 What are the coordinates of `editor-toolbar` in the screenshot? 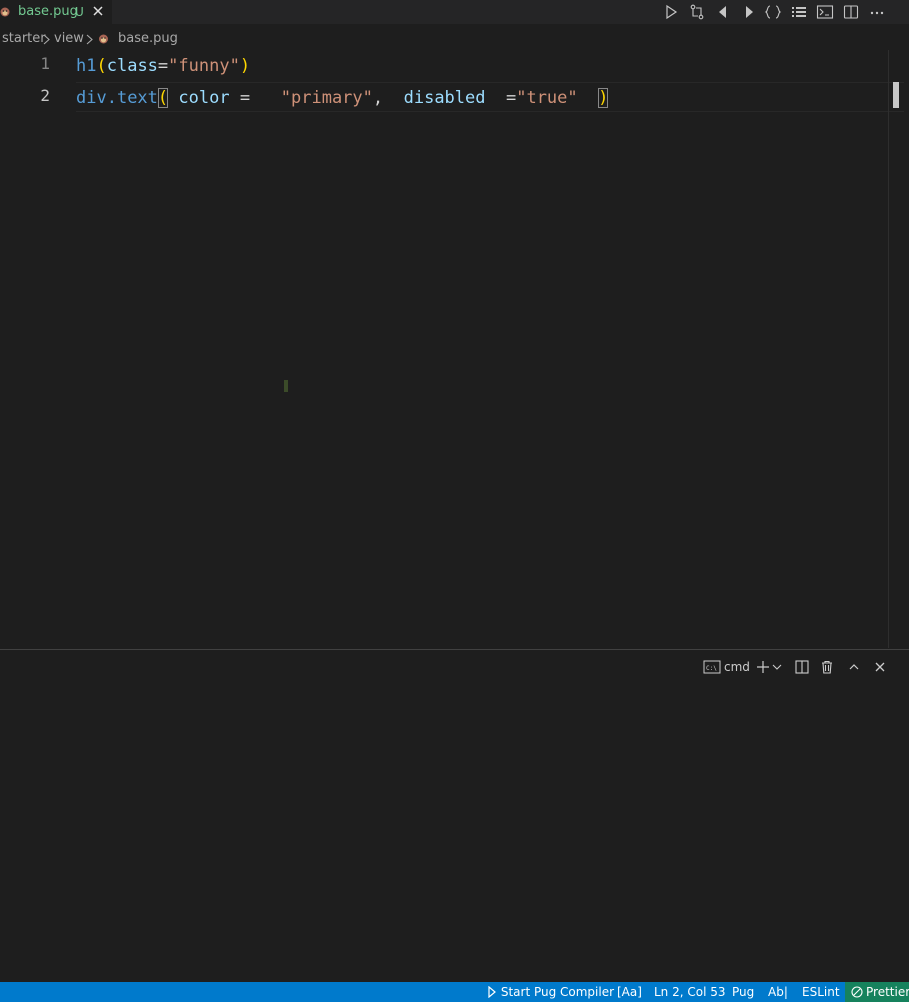 It's located at (775, 12).